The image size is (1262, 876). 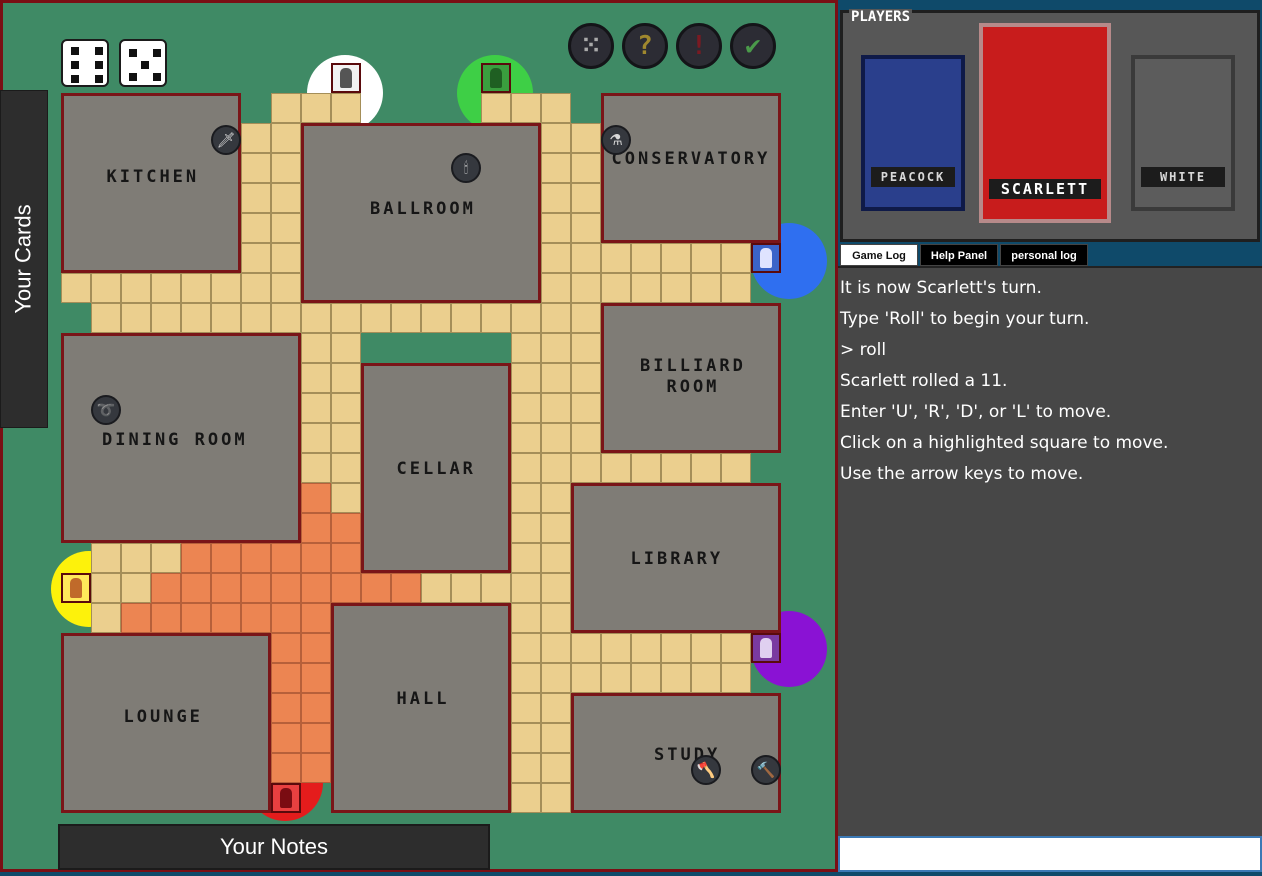 What do you see at coordinates (913, 133) in the screenshot?
I see `player-card-peacock: PEACOCK` at bounding box center [913, 133].